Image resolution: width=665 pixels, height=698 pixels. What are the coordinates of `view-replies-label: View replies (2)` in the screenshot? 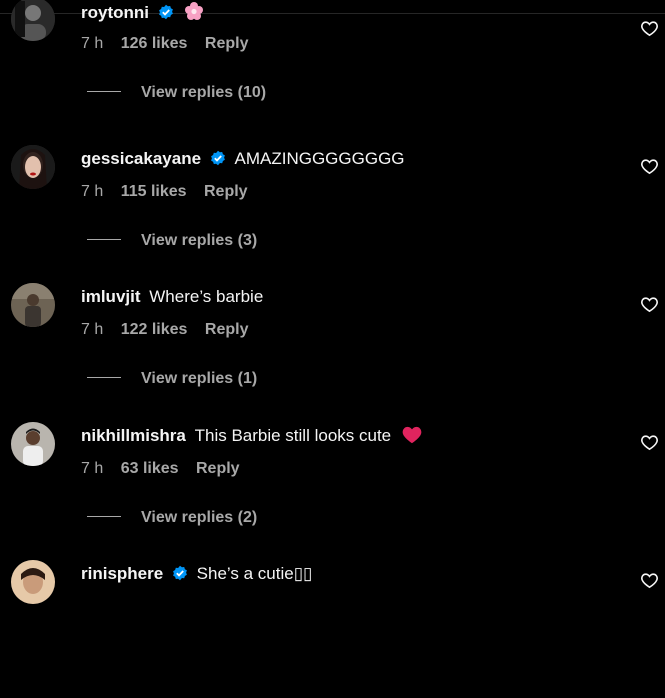 It's located at (199, 517).